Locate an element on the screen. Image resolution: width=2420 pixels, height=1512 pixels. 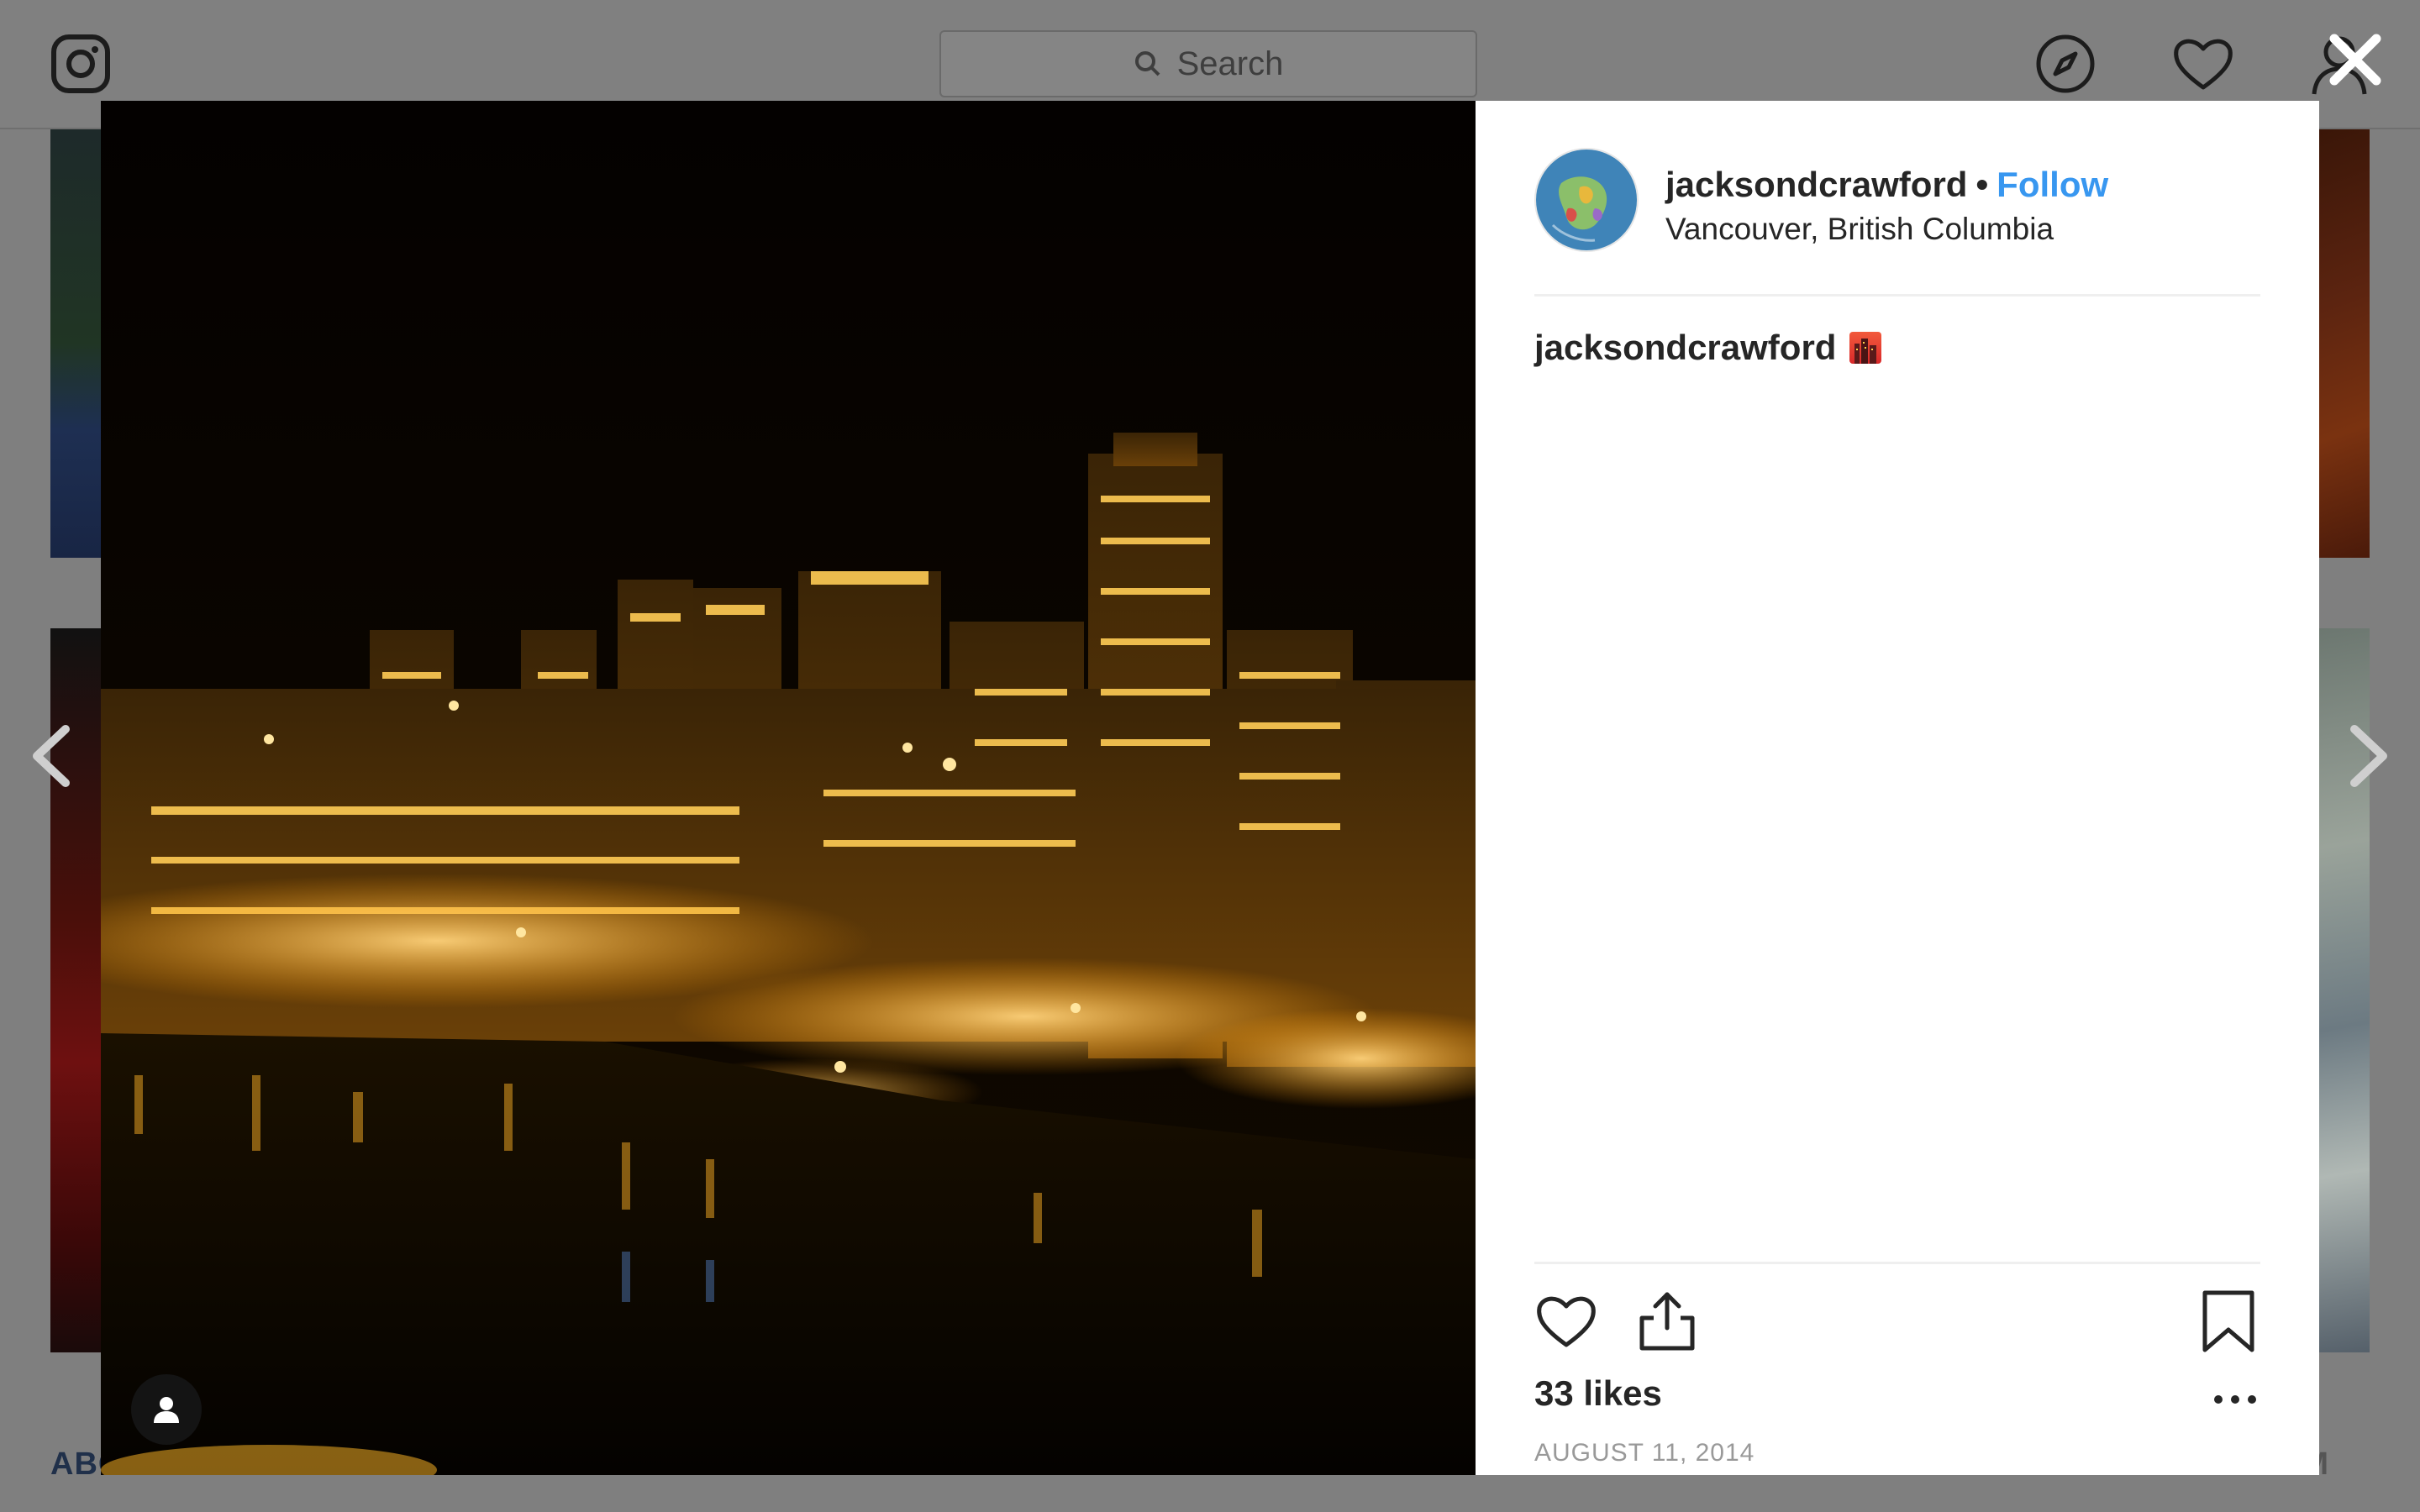
bookmark-icon is located at coordinates (2228, 1321).